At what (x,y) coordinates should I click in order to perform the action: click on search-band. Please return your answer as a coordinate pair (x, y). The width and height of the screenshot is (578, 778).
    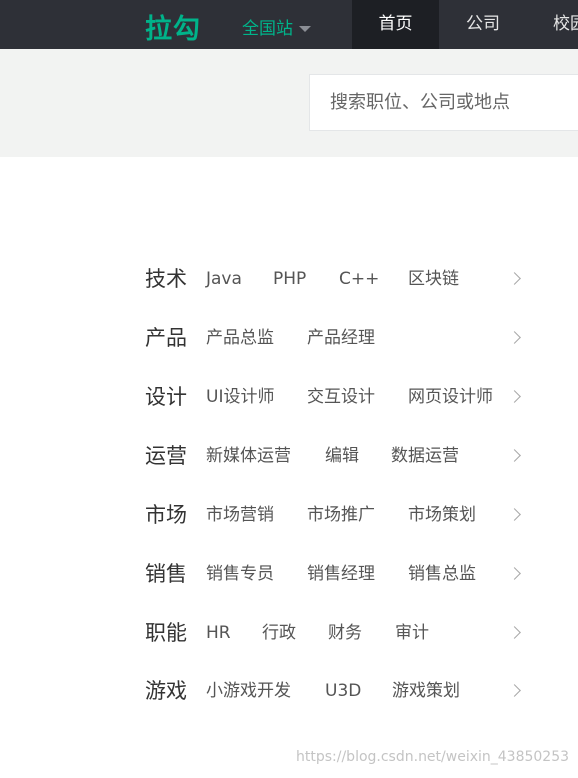
    Looking at the image, I should click on (289, 103).